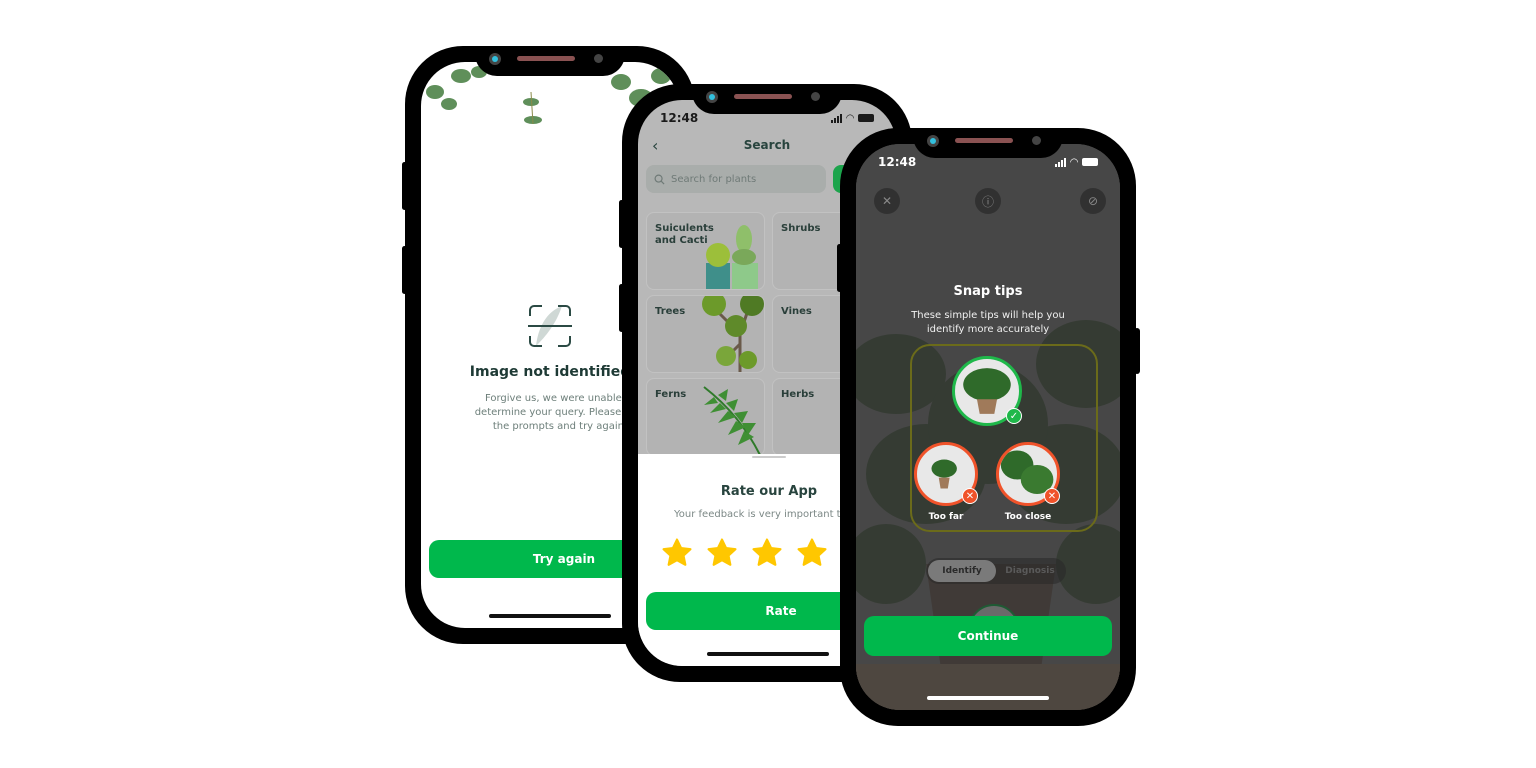 The image size is (1536, 768). I want to click on search-icon, so click(659, 179).